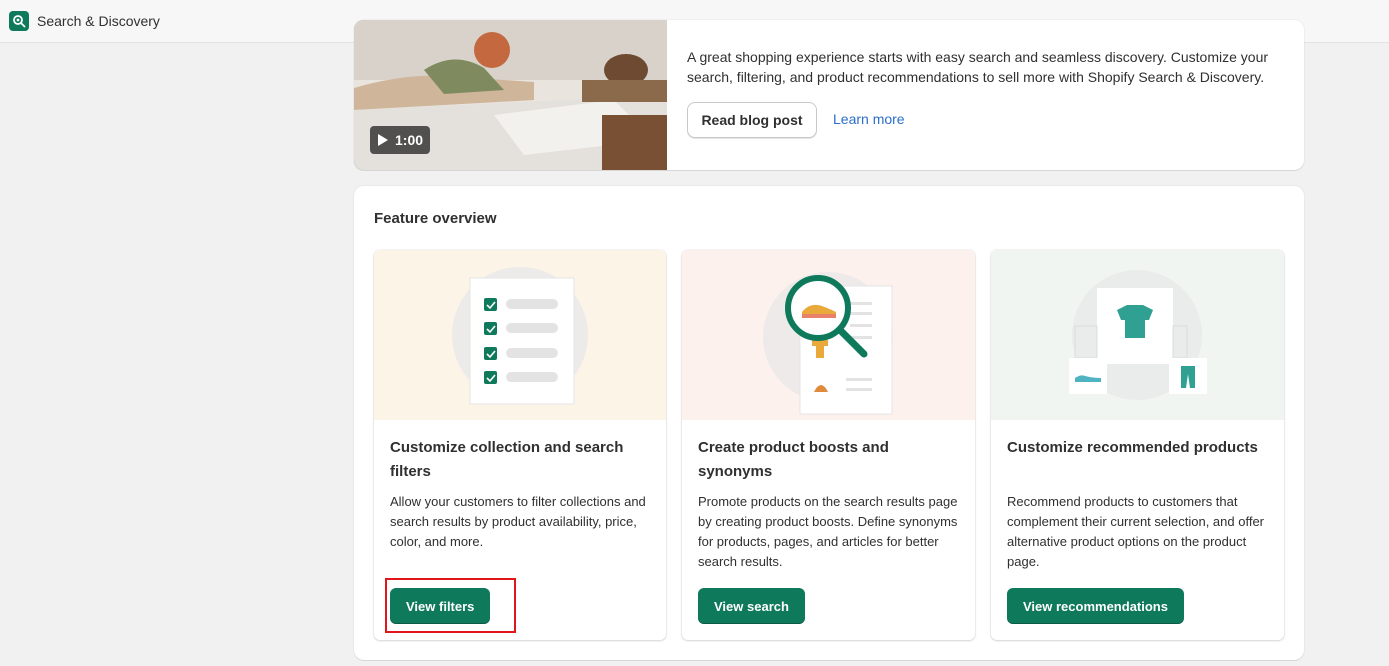  Describe the element at coordinates (869, 119) in the screenshot. I see `learn-more-link: Learn more` at that location.